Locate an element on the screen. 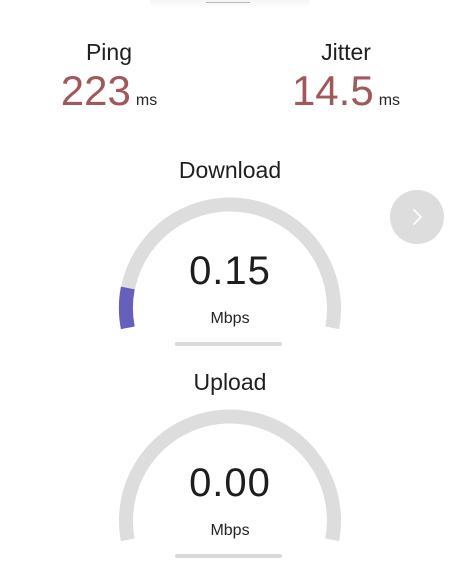 This screenshot has height=577, width=460. chevron-right-icon is located at coordinates (417, 217).